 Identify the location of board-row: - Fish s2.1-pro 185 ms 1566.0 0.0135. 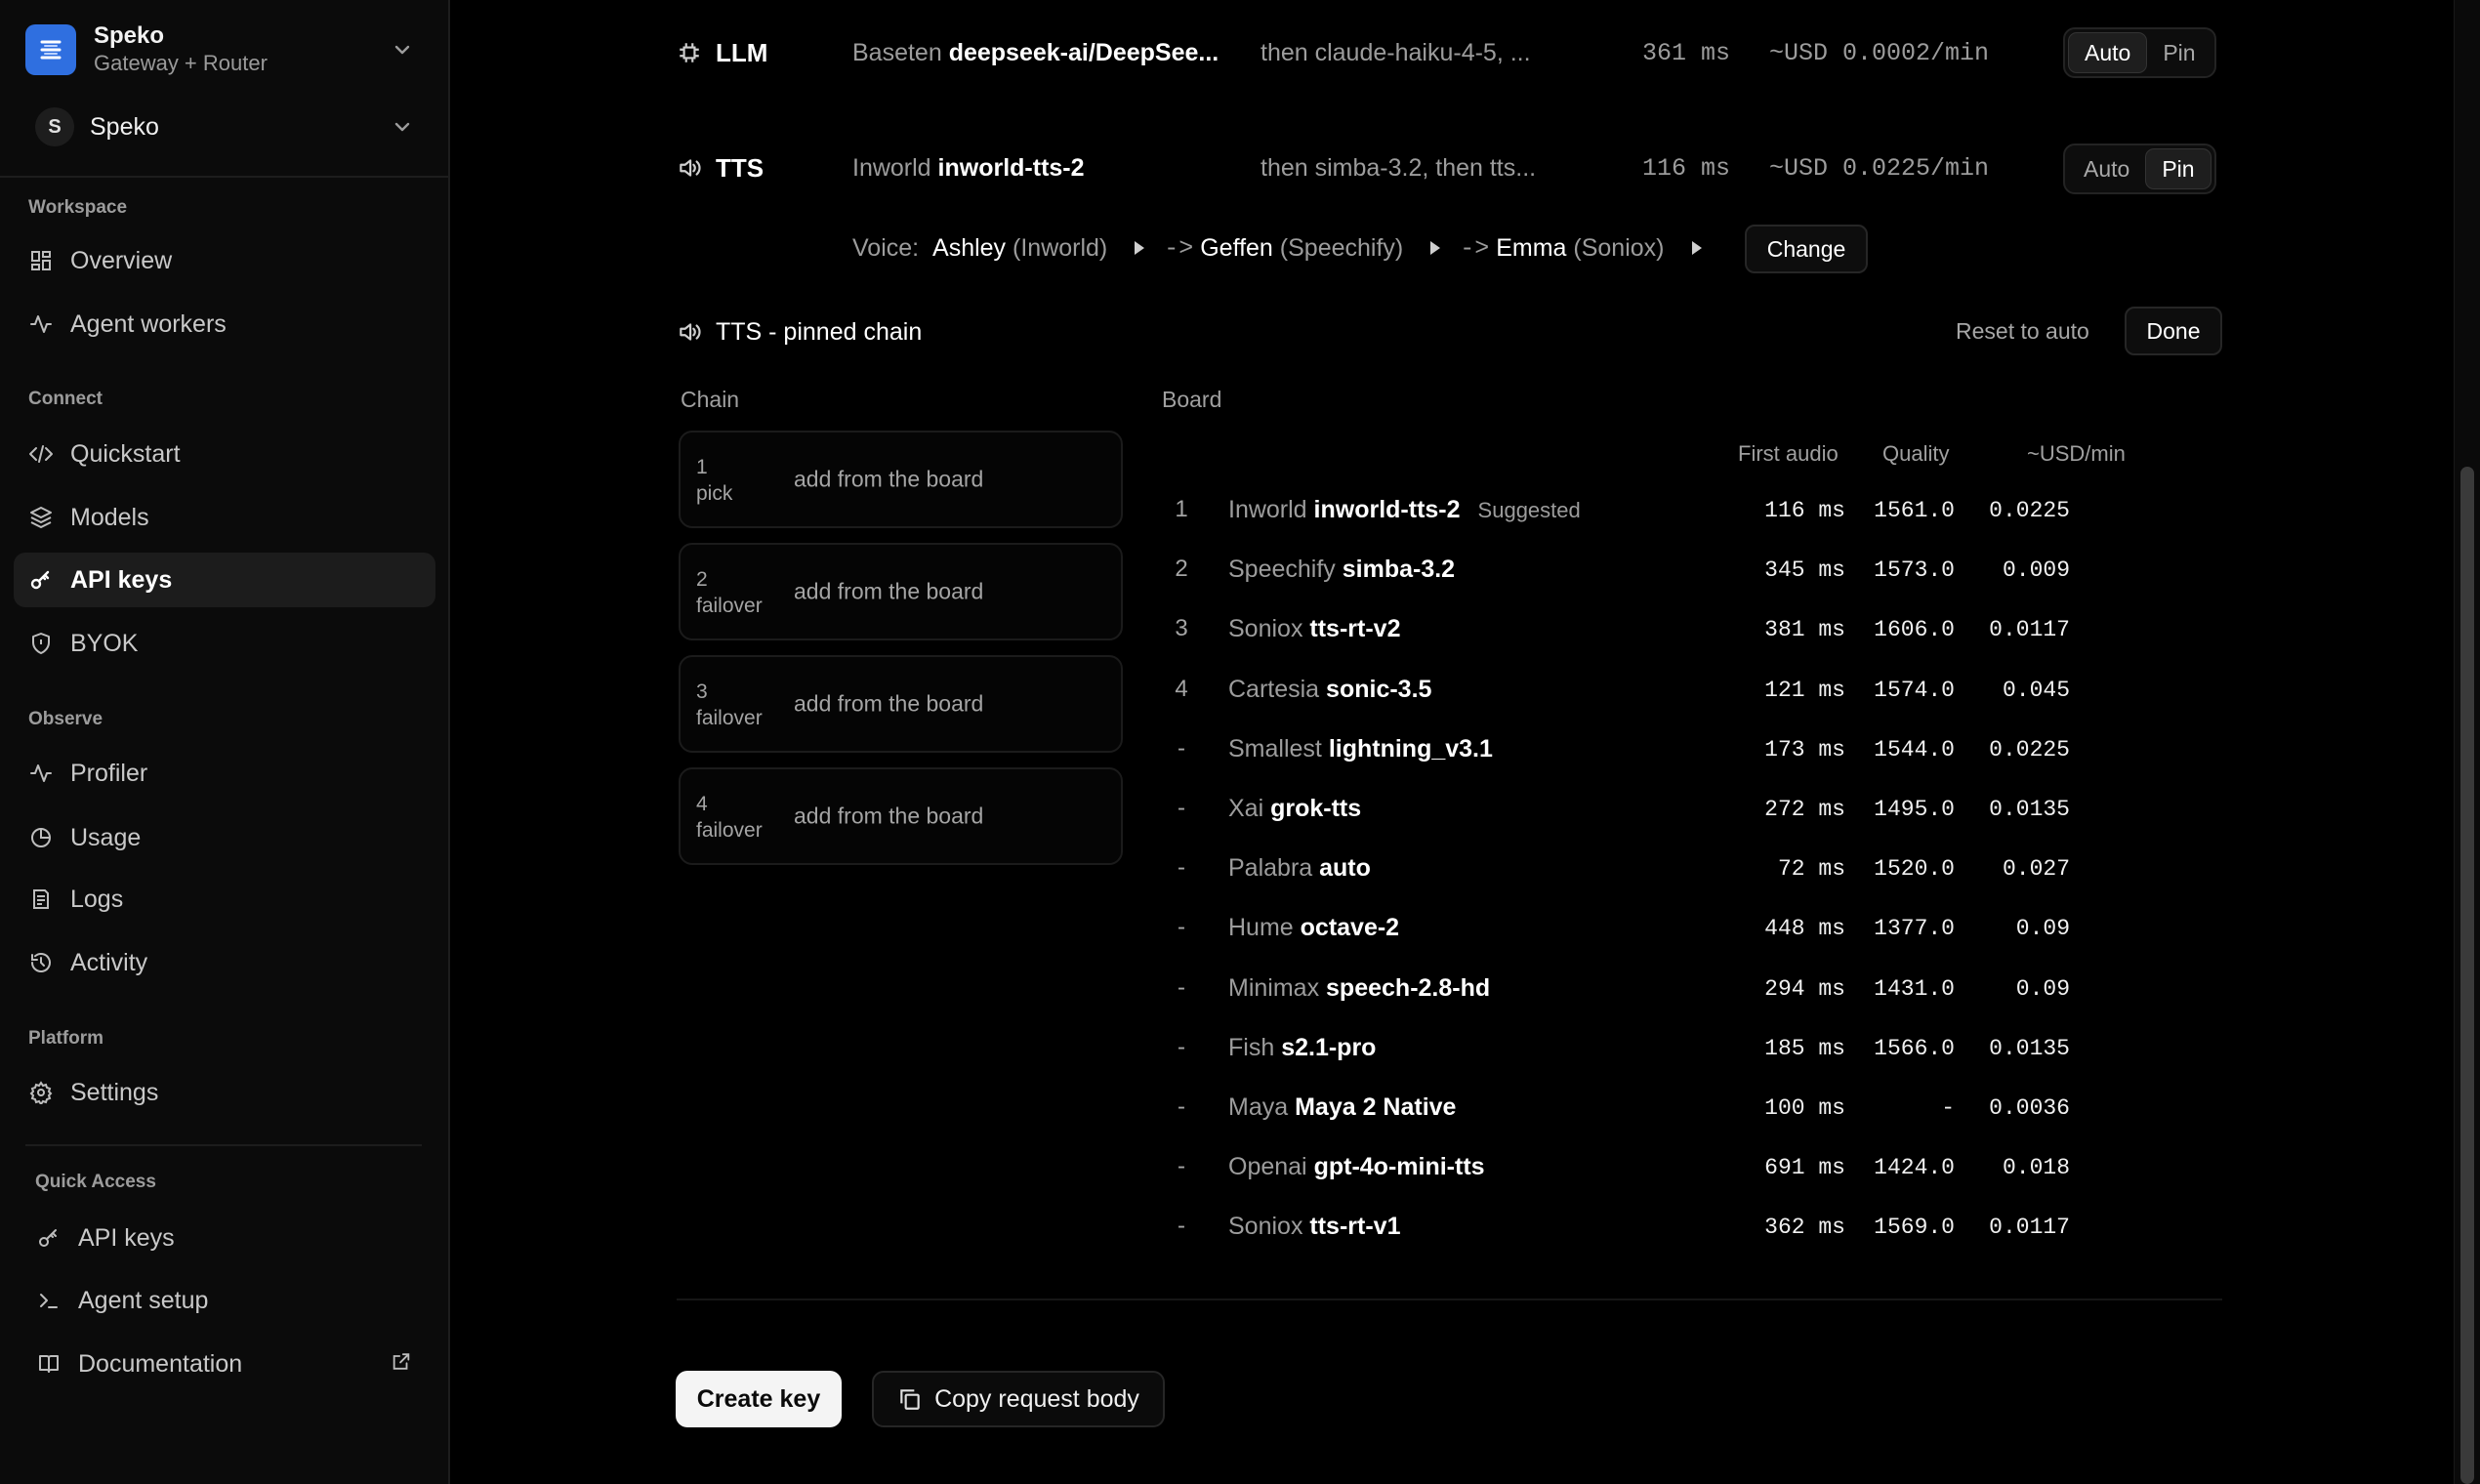
(1650, 1049).